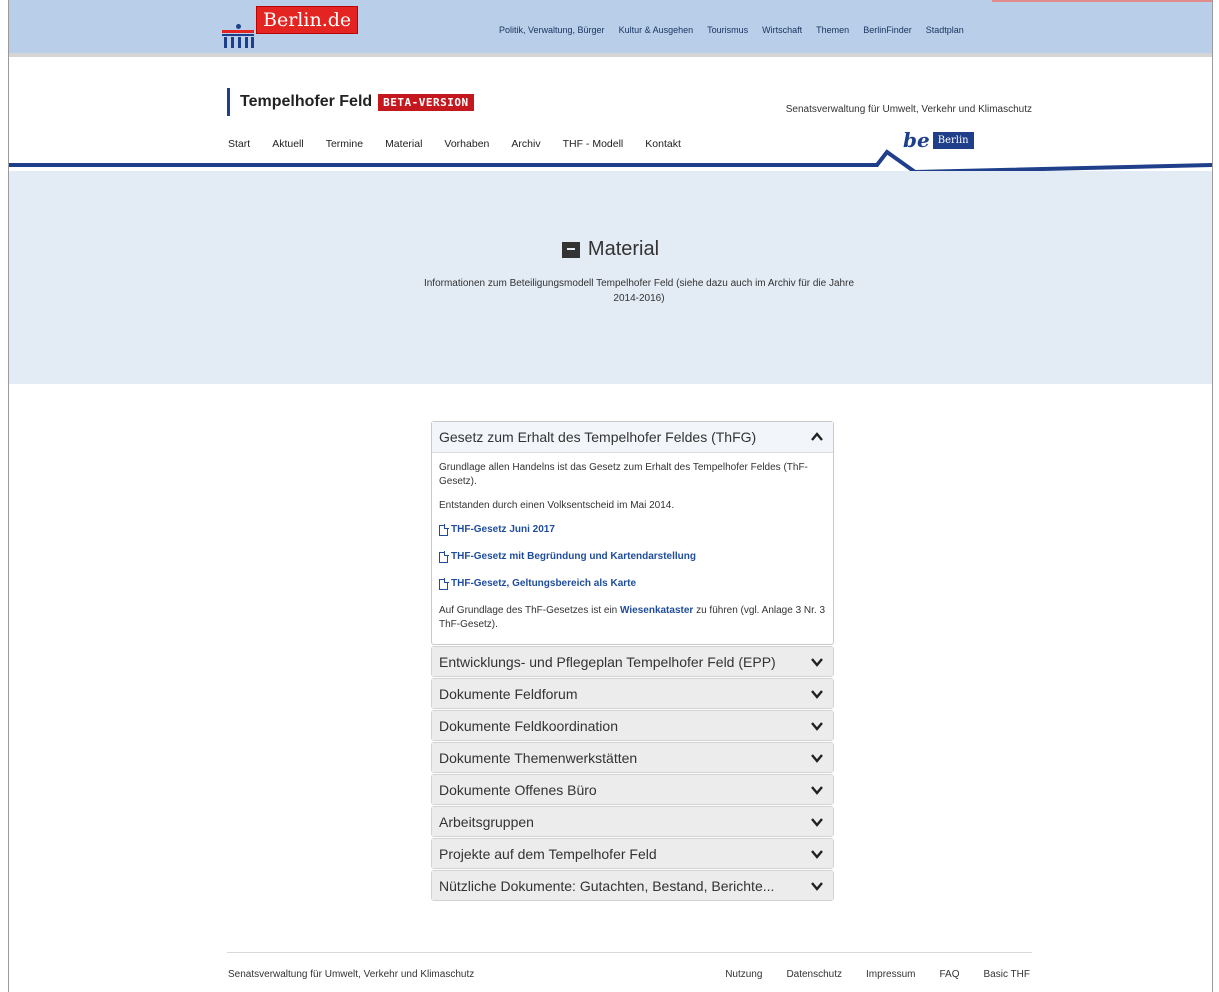 The width and height of the screenshot is (1219, 992). What do you see at coordinates (1102, 1) in the screenshot?
I see `accent-line` at bounding box center [1102, 1].